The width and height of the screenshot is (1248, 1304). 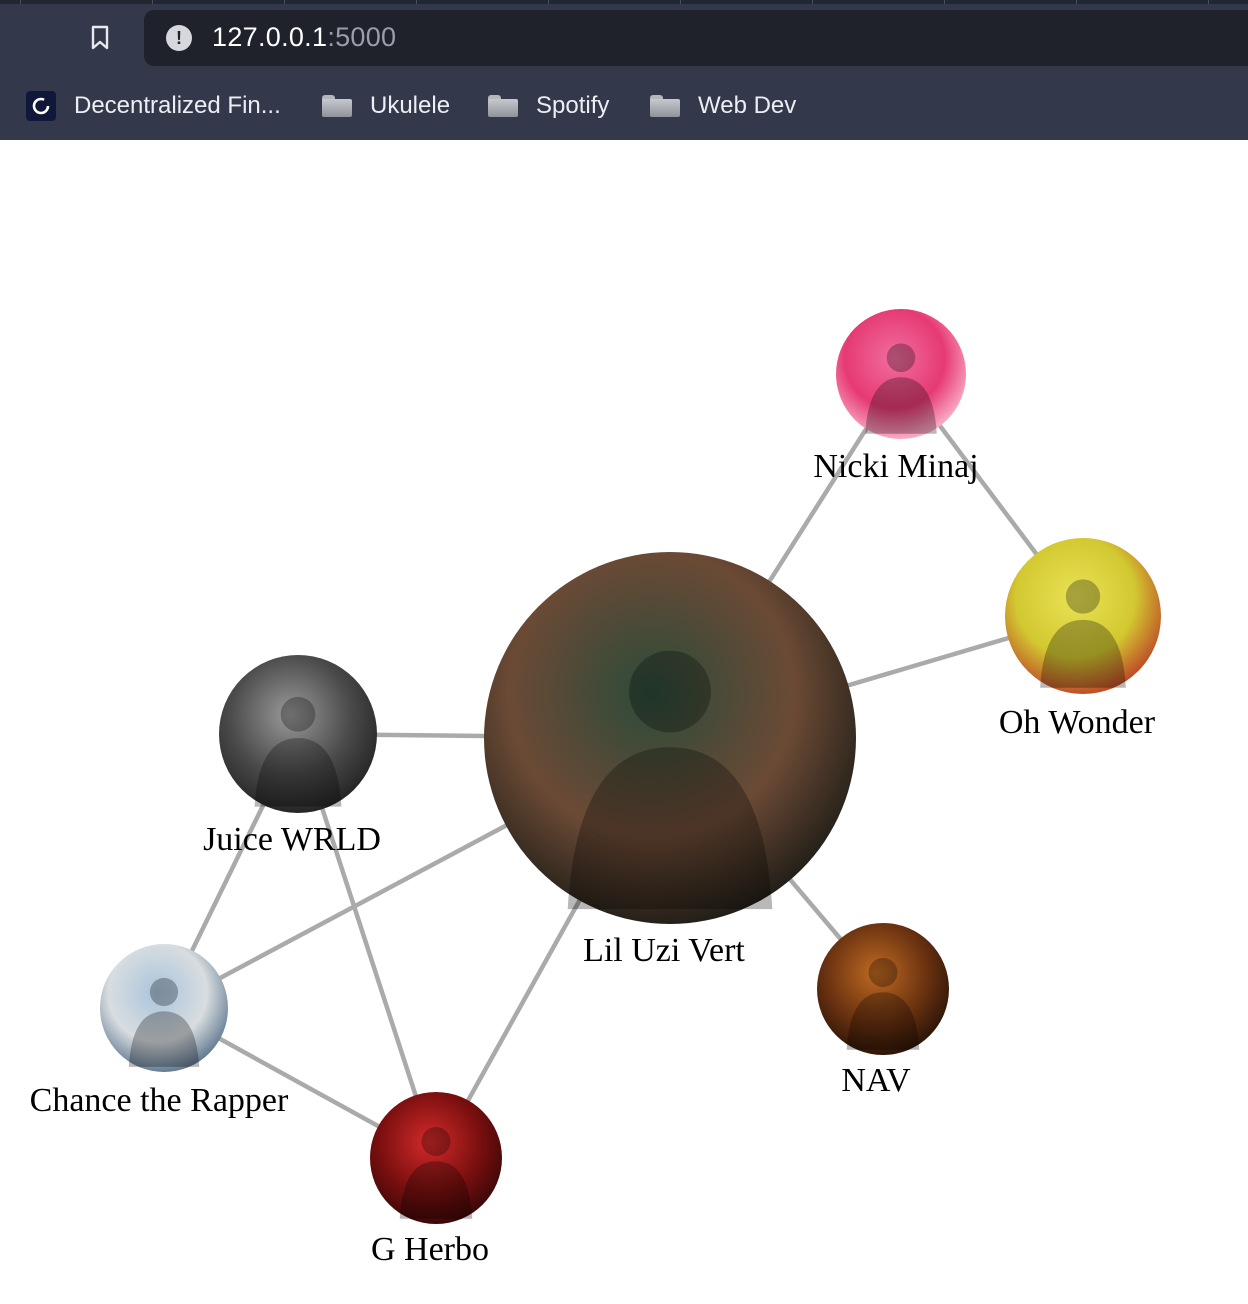 I want to click on artist-label: Nicki Minaj, so click(x=895, y=466).